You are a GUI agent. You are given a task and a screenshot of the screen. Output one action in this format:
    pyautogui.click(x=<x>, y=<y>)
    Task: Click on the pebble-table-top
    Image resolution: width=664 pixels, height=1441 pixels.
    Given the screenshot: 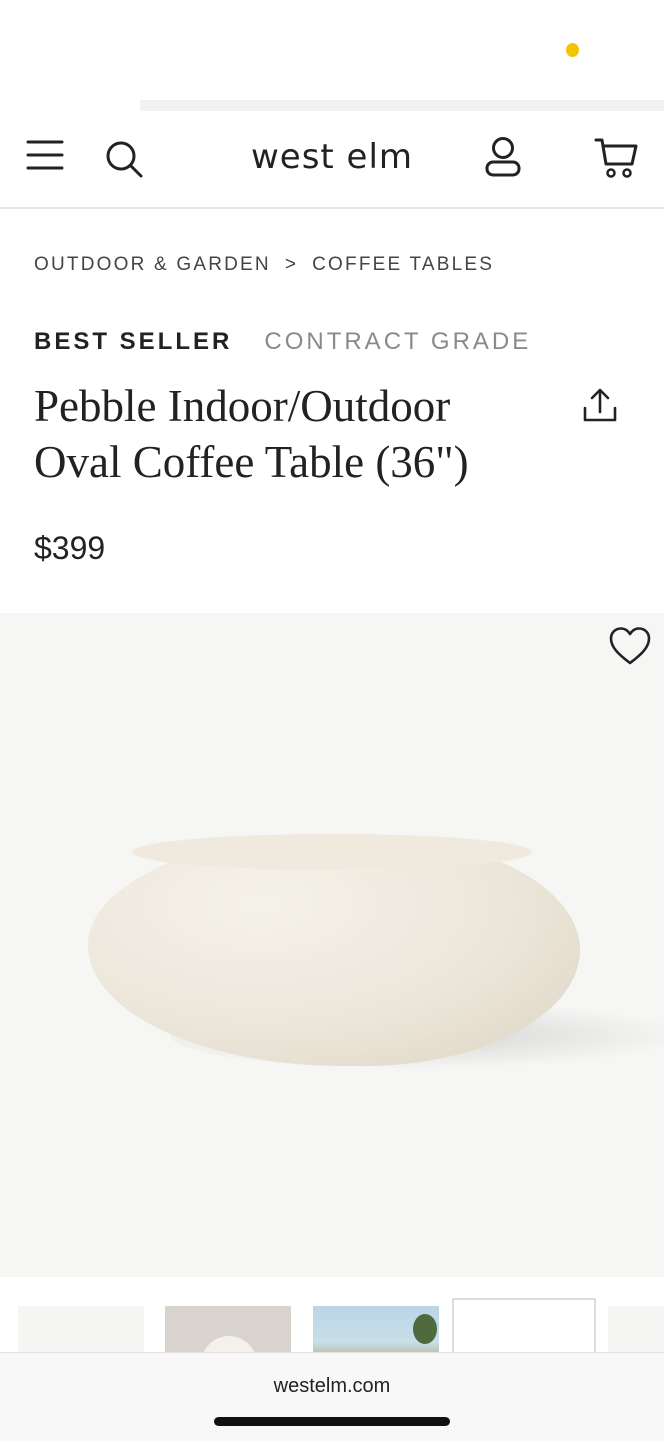 What is the action you would take?
    pyautogui.click(x=332, y=852)
    